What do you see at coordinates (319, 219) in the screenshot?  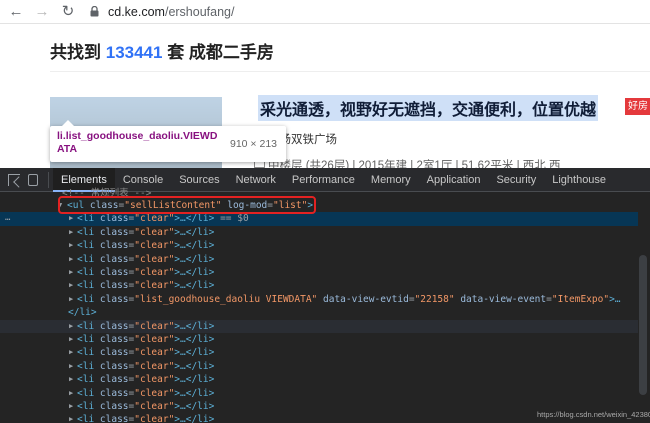 I see `dom-li-selected: … ▶ <li class="clear">…</li> == $0` at bounding box center [319, 219].